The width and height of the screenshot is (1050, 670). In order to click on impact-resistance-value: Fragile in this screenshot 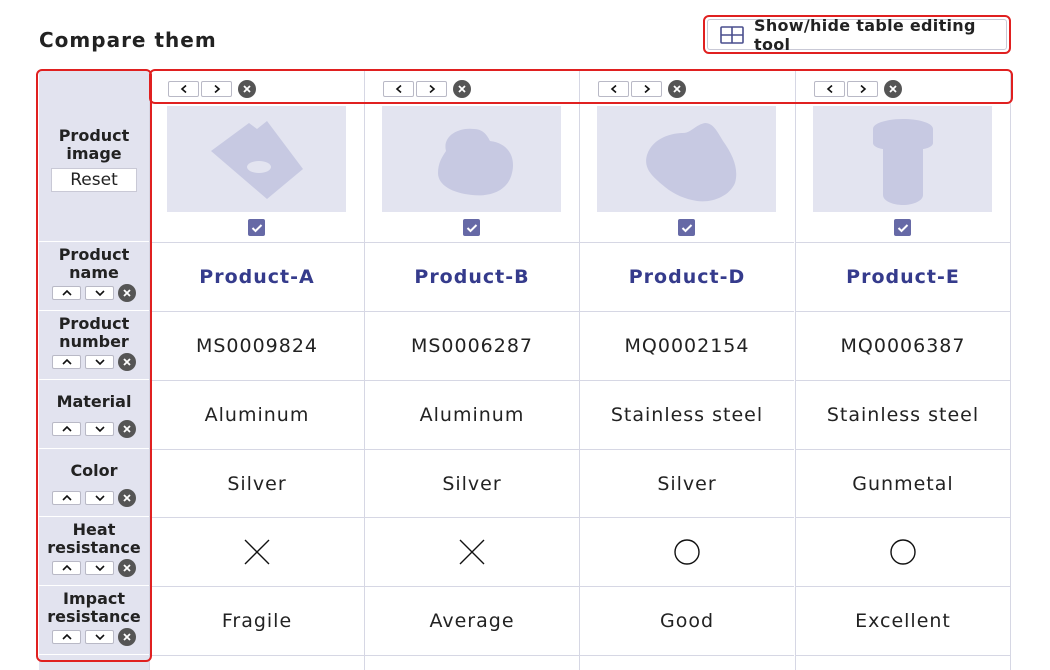, I will do `click(257, 620)`.